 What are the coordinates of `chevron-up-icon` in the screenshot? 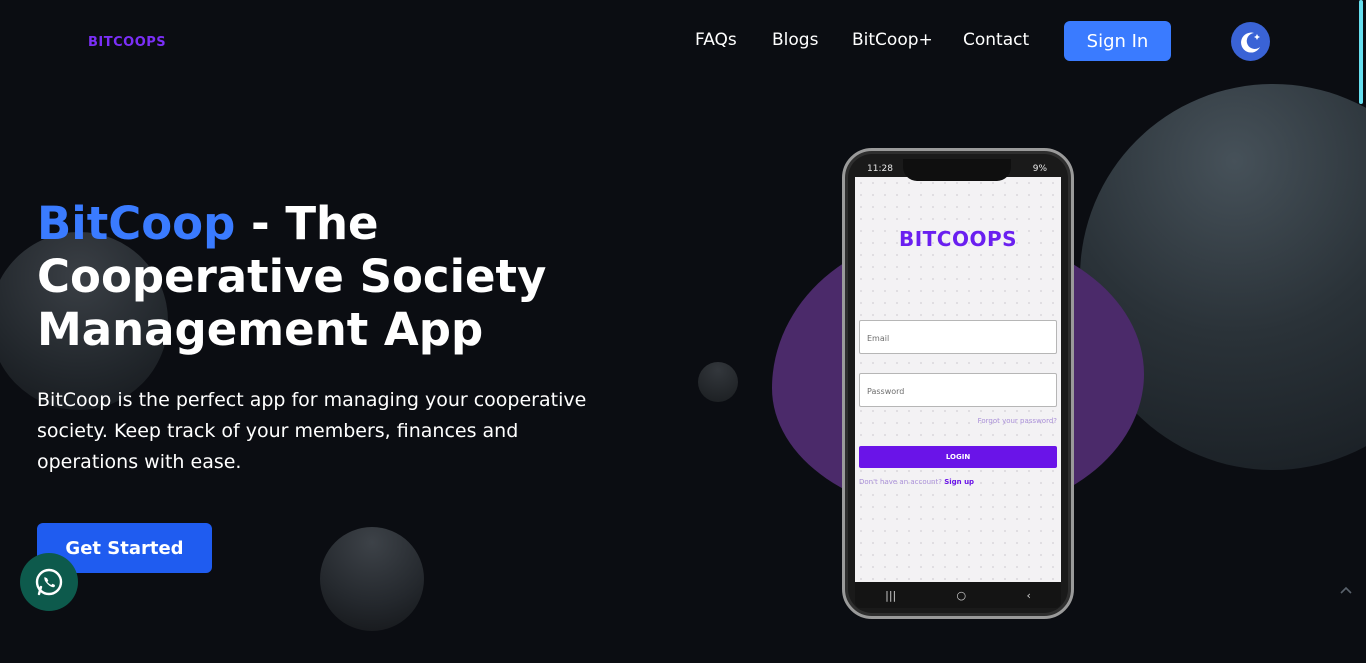 It's located at (1346, 590).